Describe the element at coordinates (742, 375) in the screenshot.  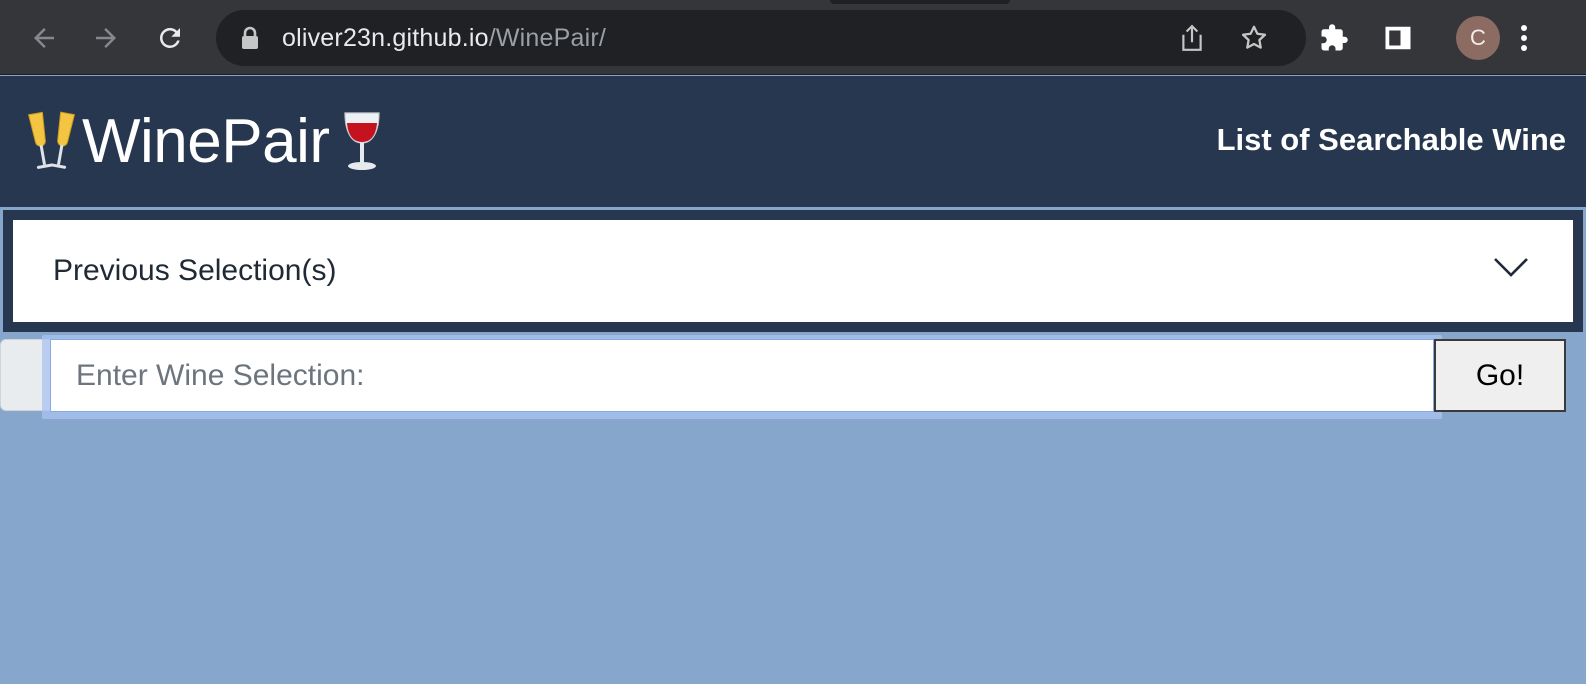
I see `wine-search-input` at that location.